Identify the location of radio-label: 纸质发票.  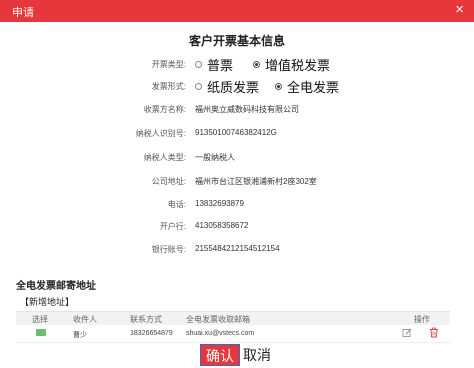
(233, 87).